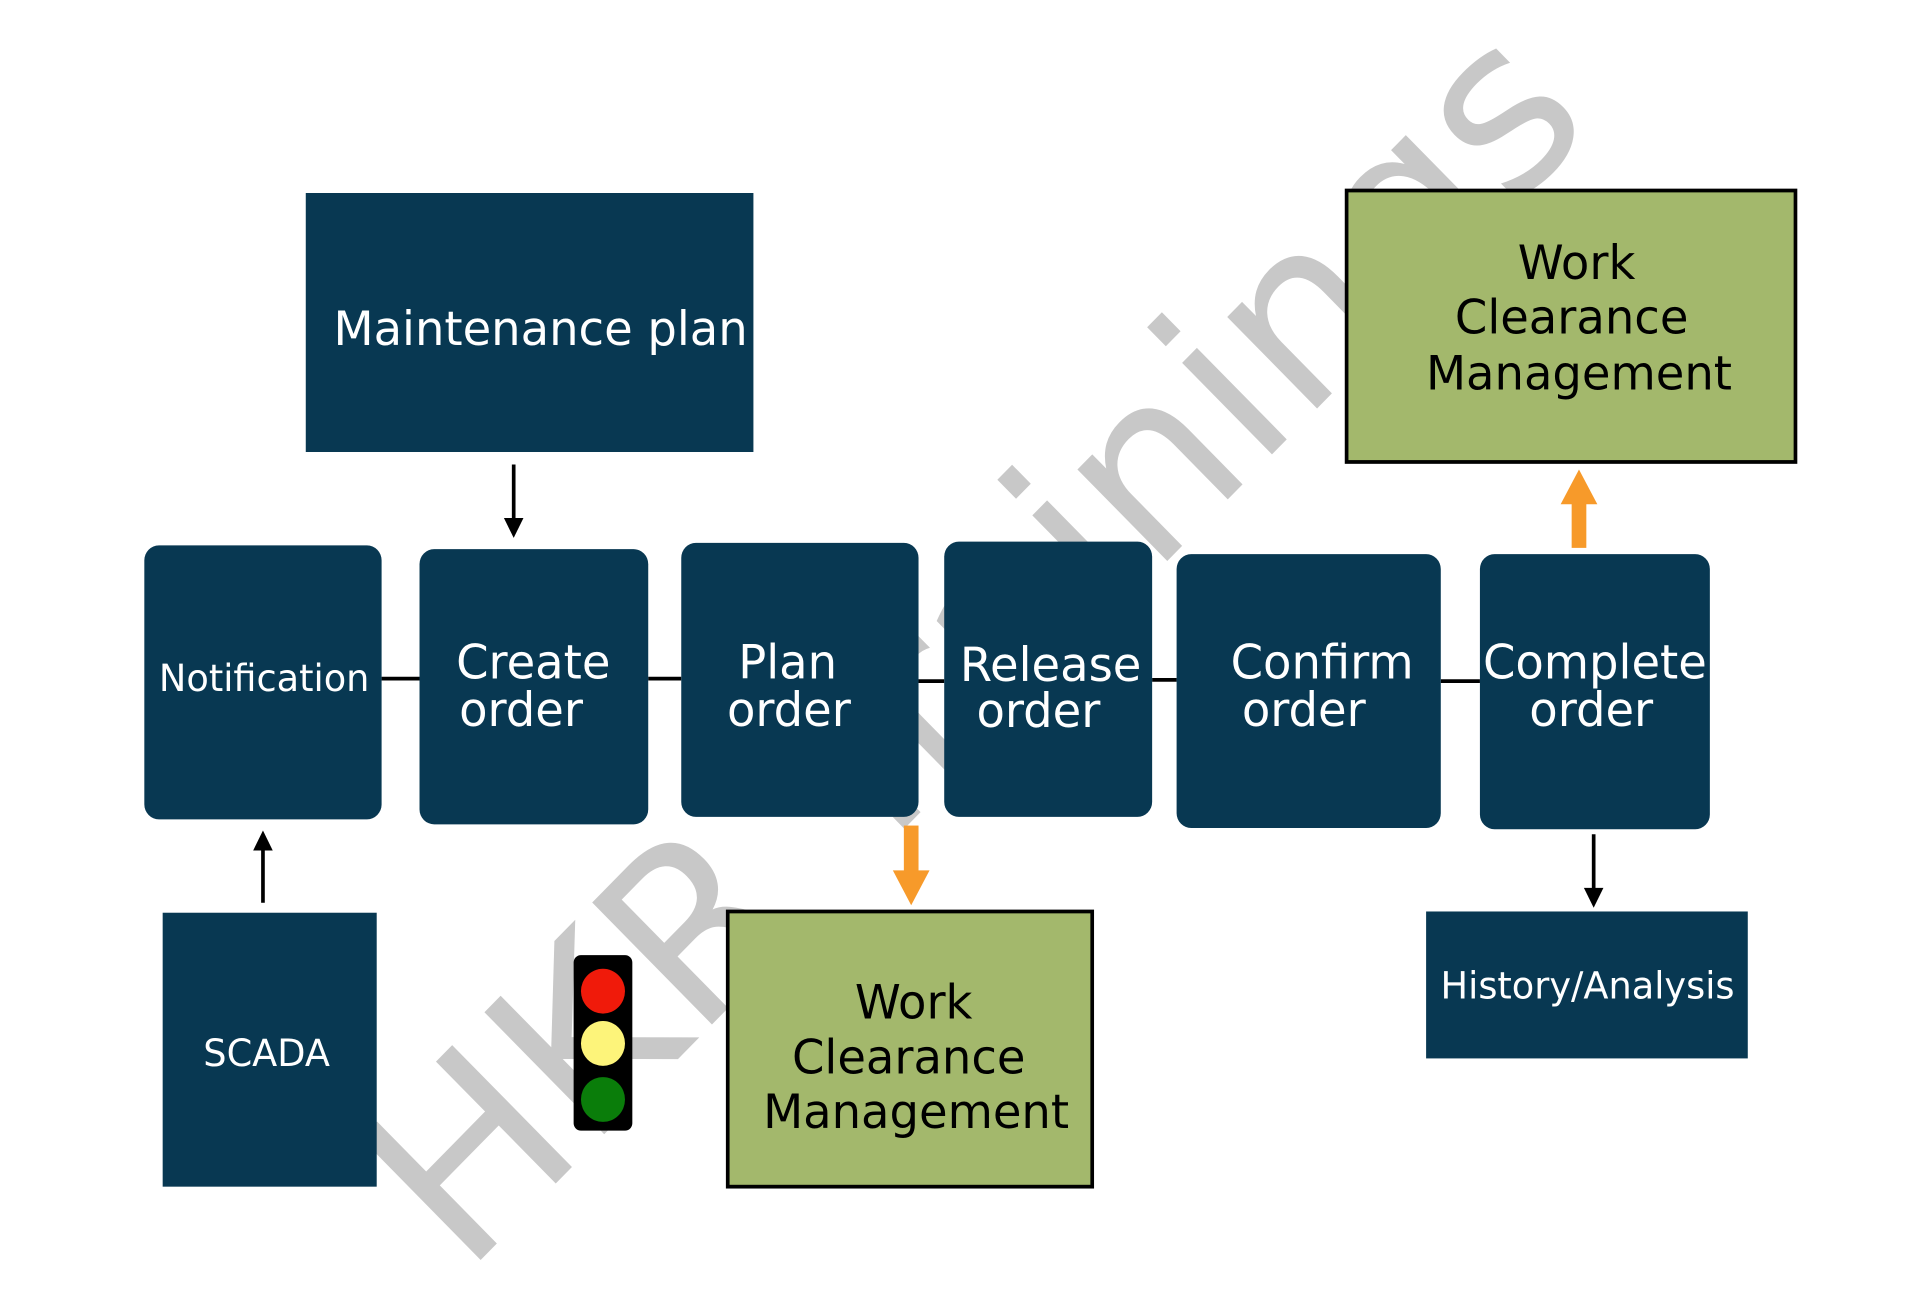 This screenshot has height=1295, width=1908. Describe the element at coordinates (800, 679) in the screenshot. I see `plan-order-box: Plan order` at that location.